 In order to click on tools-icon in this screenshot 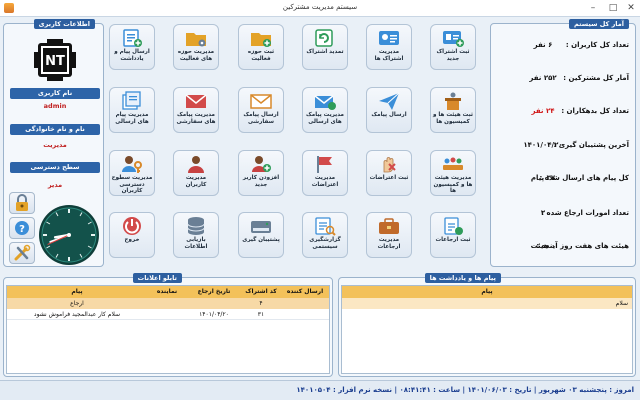, I will do `click(22, 252)`.